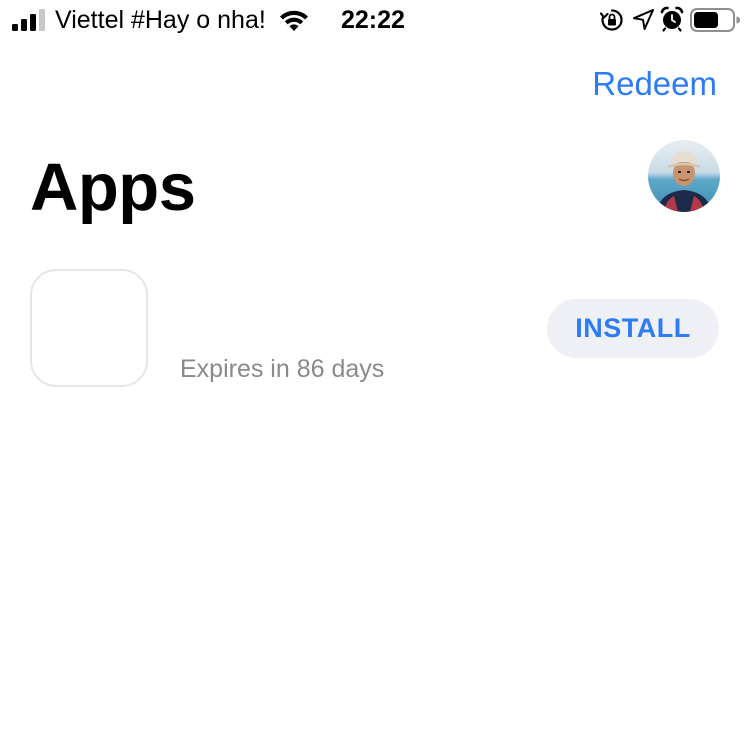  Describe the element at coordinates (113, 187) in the screenshot. I see `page-title: Apps` at that location.